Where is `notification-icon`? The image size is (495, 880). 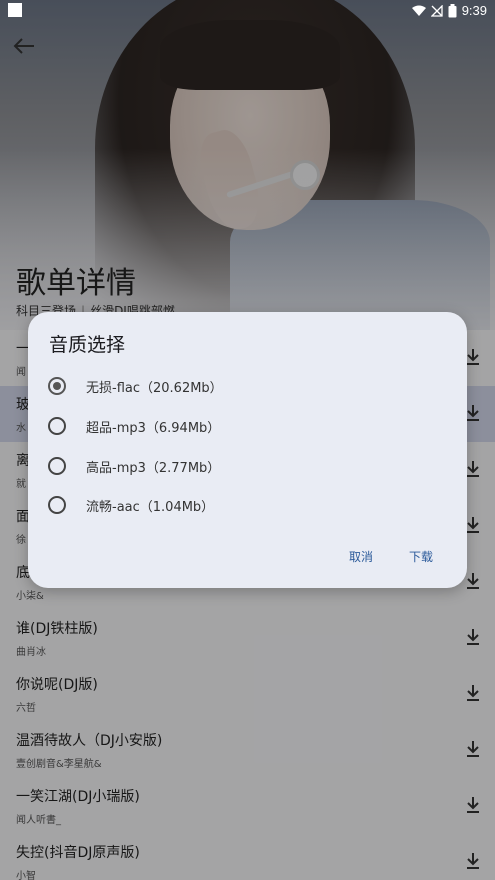
notification-icon is located at coordinates (15, 10).